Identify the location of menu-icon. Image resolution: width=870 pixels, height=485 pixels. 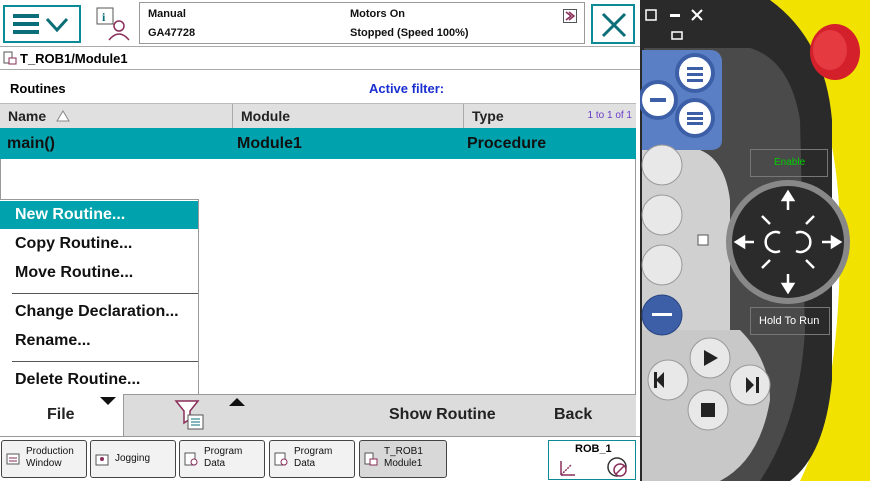
(41, 24).